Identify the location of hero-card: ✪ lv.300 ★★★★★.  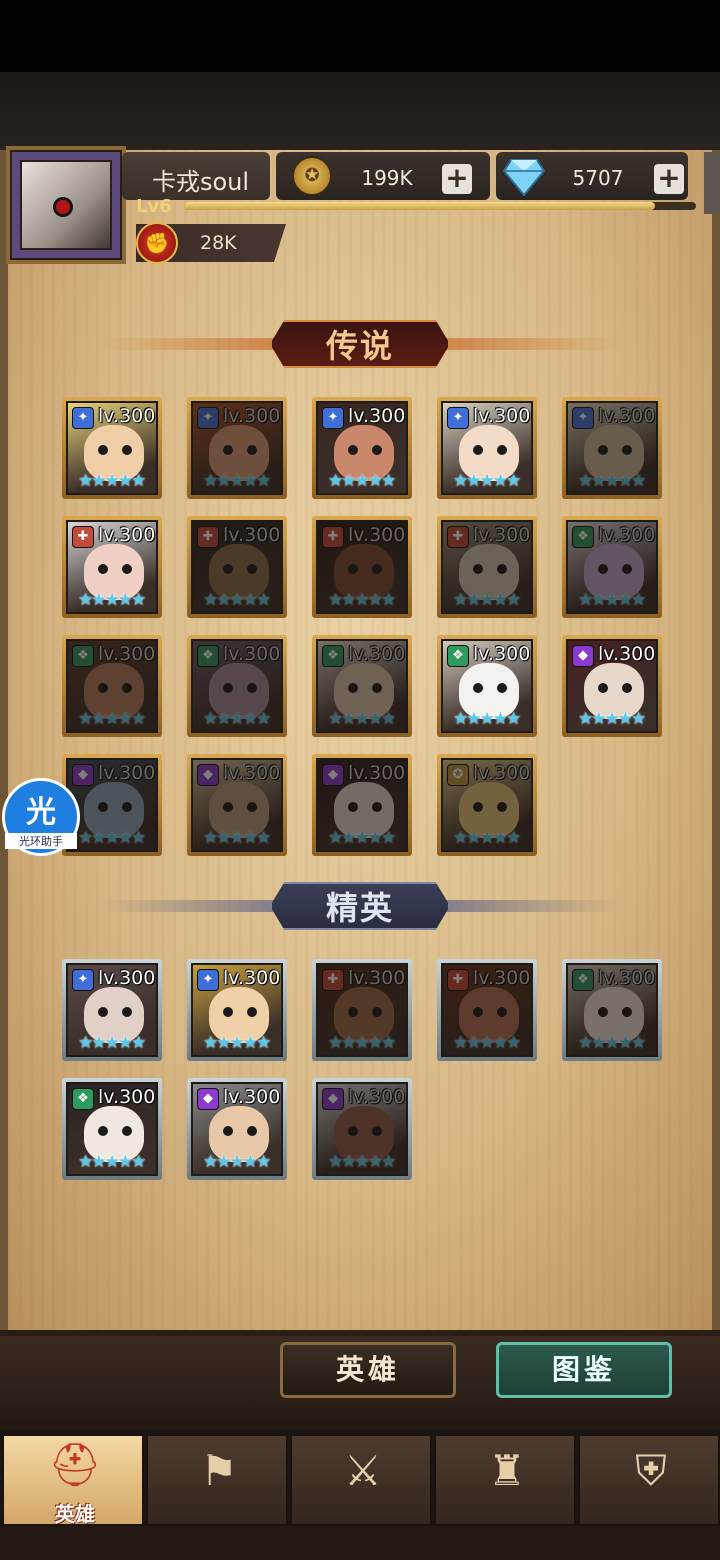
(487, 805).